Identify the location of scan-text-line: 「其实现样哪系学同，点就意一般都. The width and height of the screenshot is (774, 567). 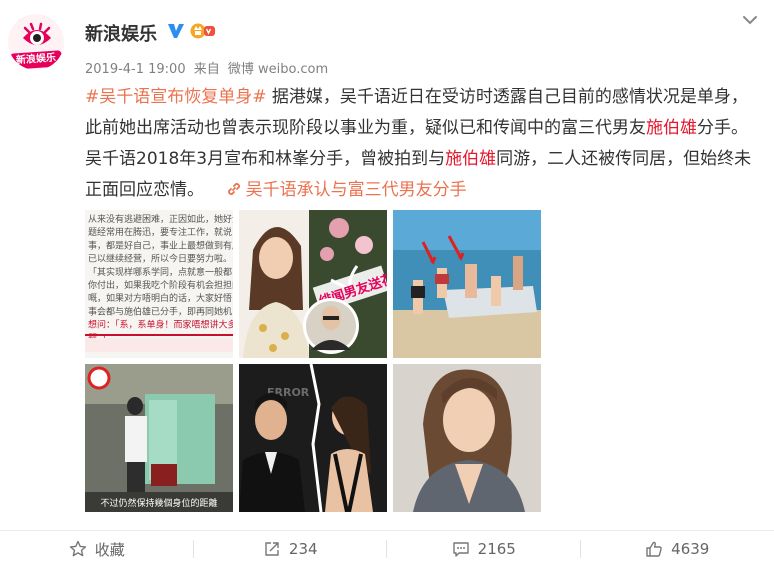
(160, 272).